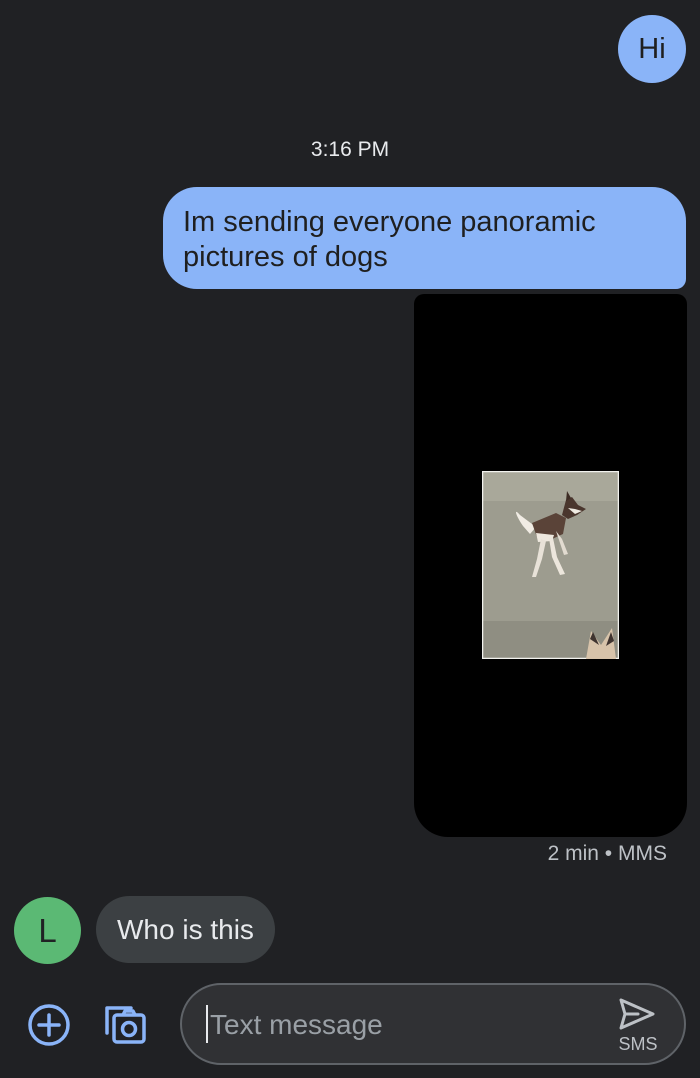 The height and width of the screenshot is (1078, 700). Describe the element at coordinates (47, 930) in the screenshot. I see `contact-avatar: L` at that location.